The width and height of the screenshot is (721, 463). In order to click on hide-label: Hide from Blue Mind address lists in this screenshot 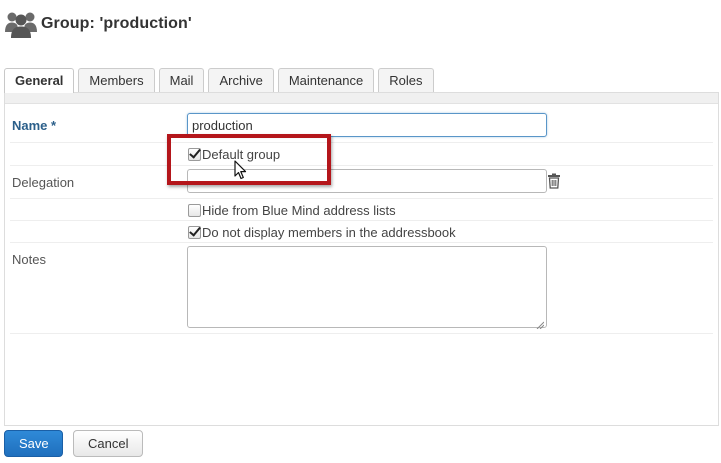, I will do `click(299, 210)`.